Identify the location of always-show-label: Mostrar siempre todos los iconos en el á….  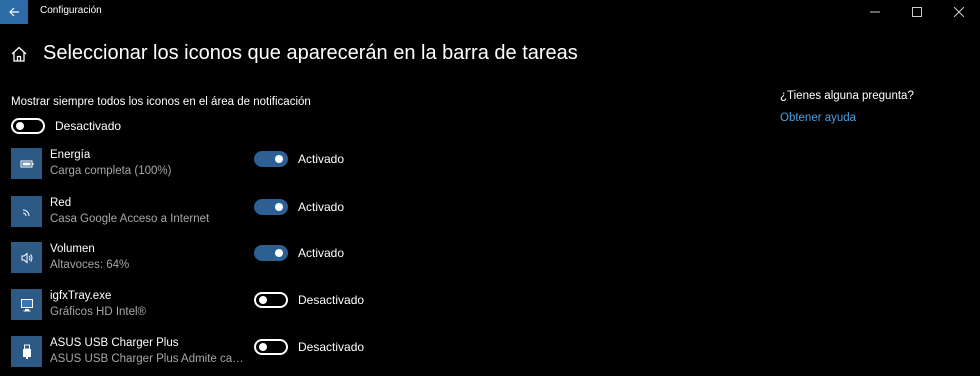
(161, 102).